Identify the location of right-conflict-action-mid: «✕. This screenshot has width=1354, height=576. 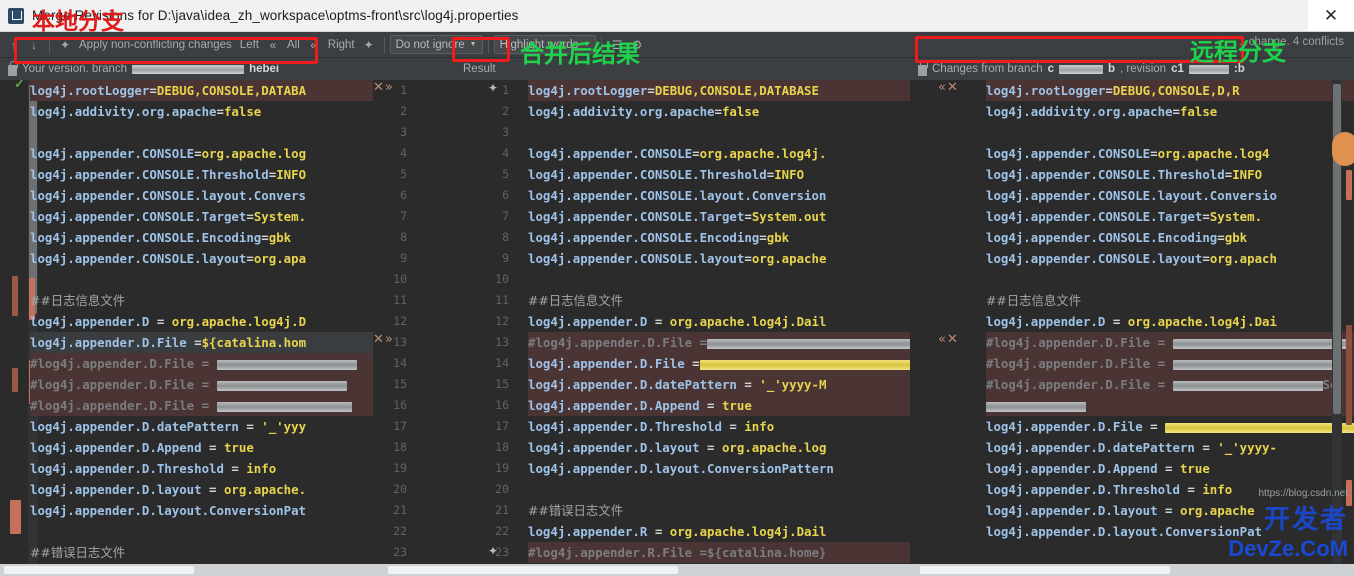
(948, 339).